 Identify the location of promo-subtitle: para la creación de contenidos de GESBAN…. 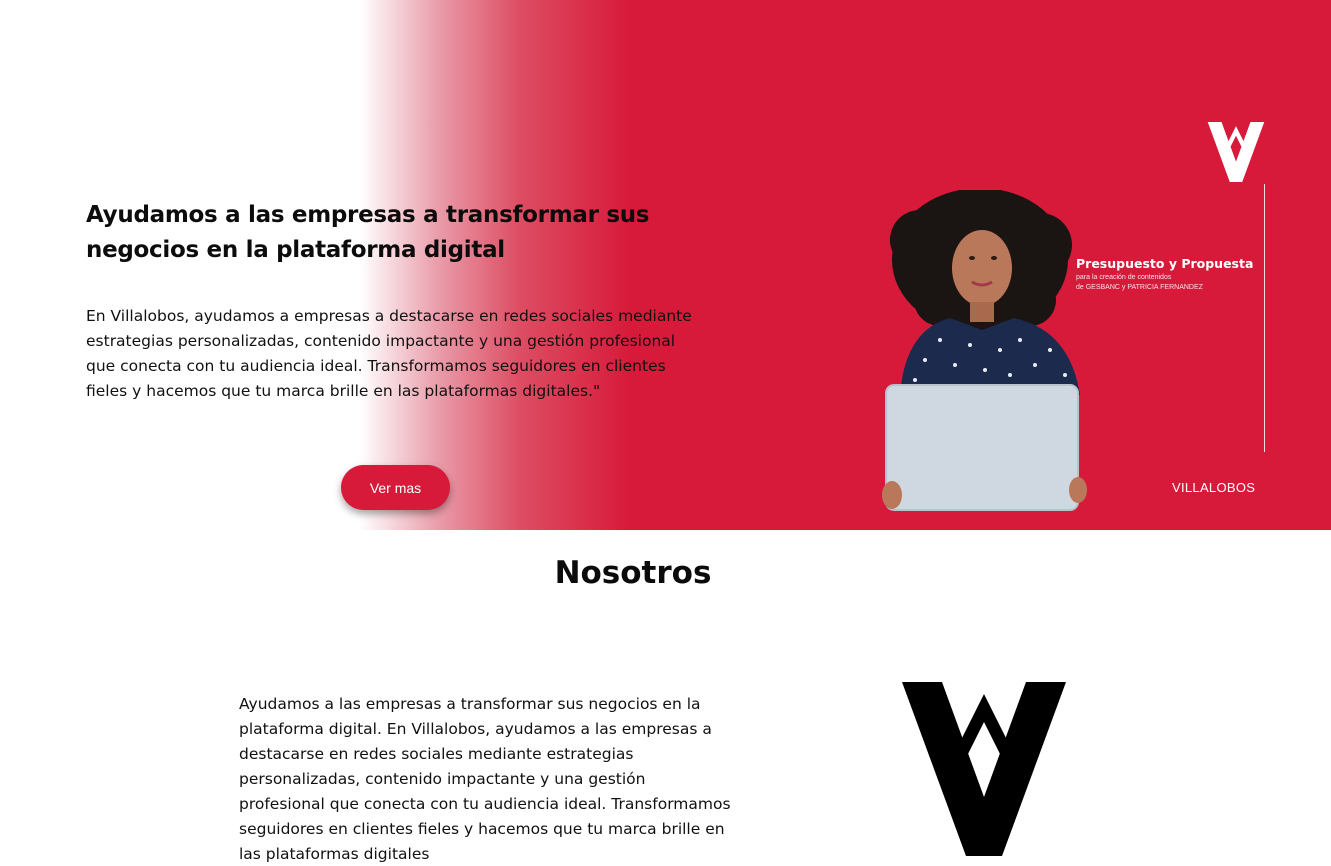
(1166, 283).